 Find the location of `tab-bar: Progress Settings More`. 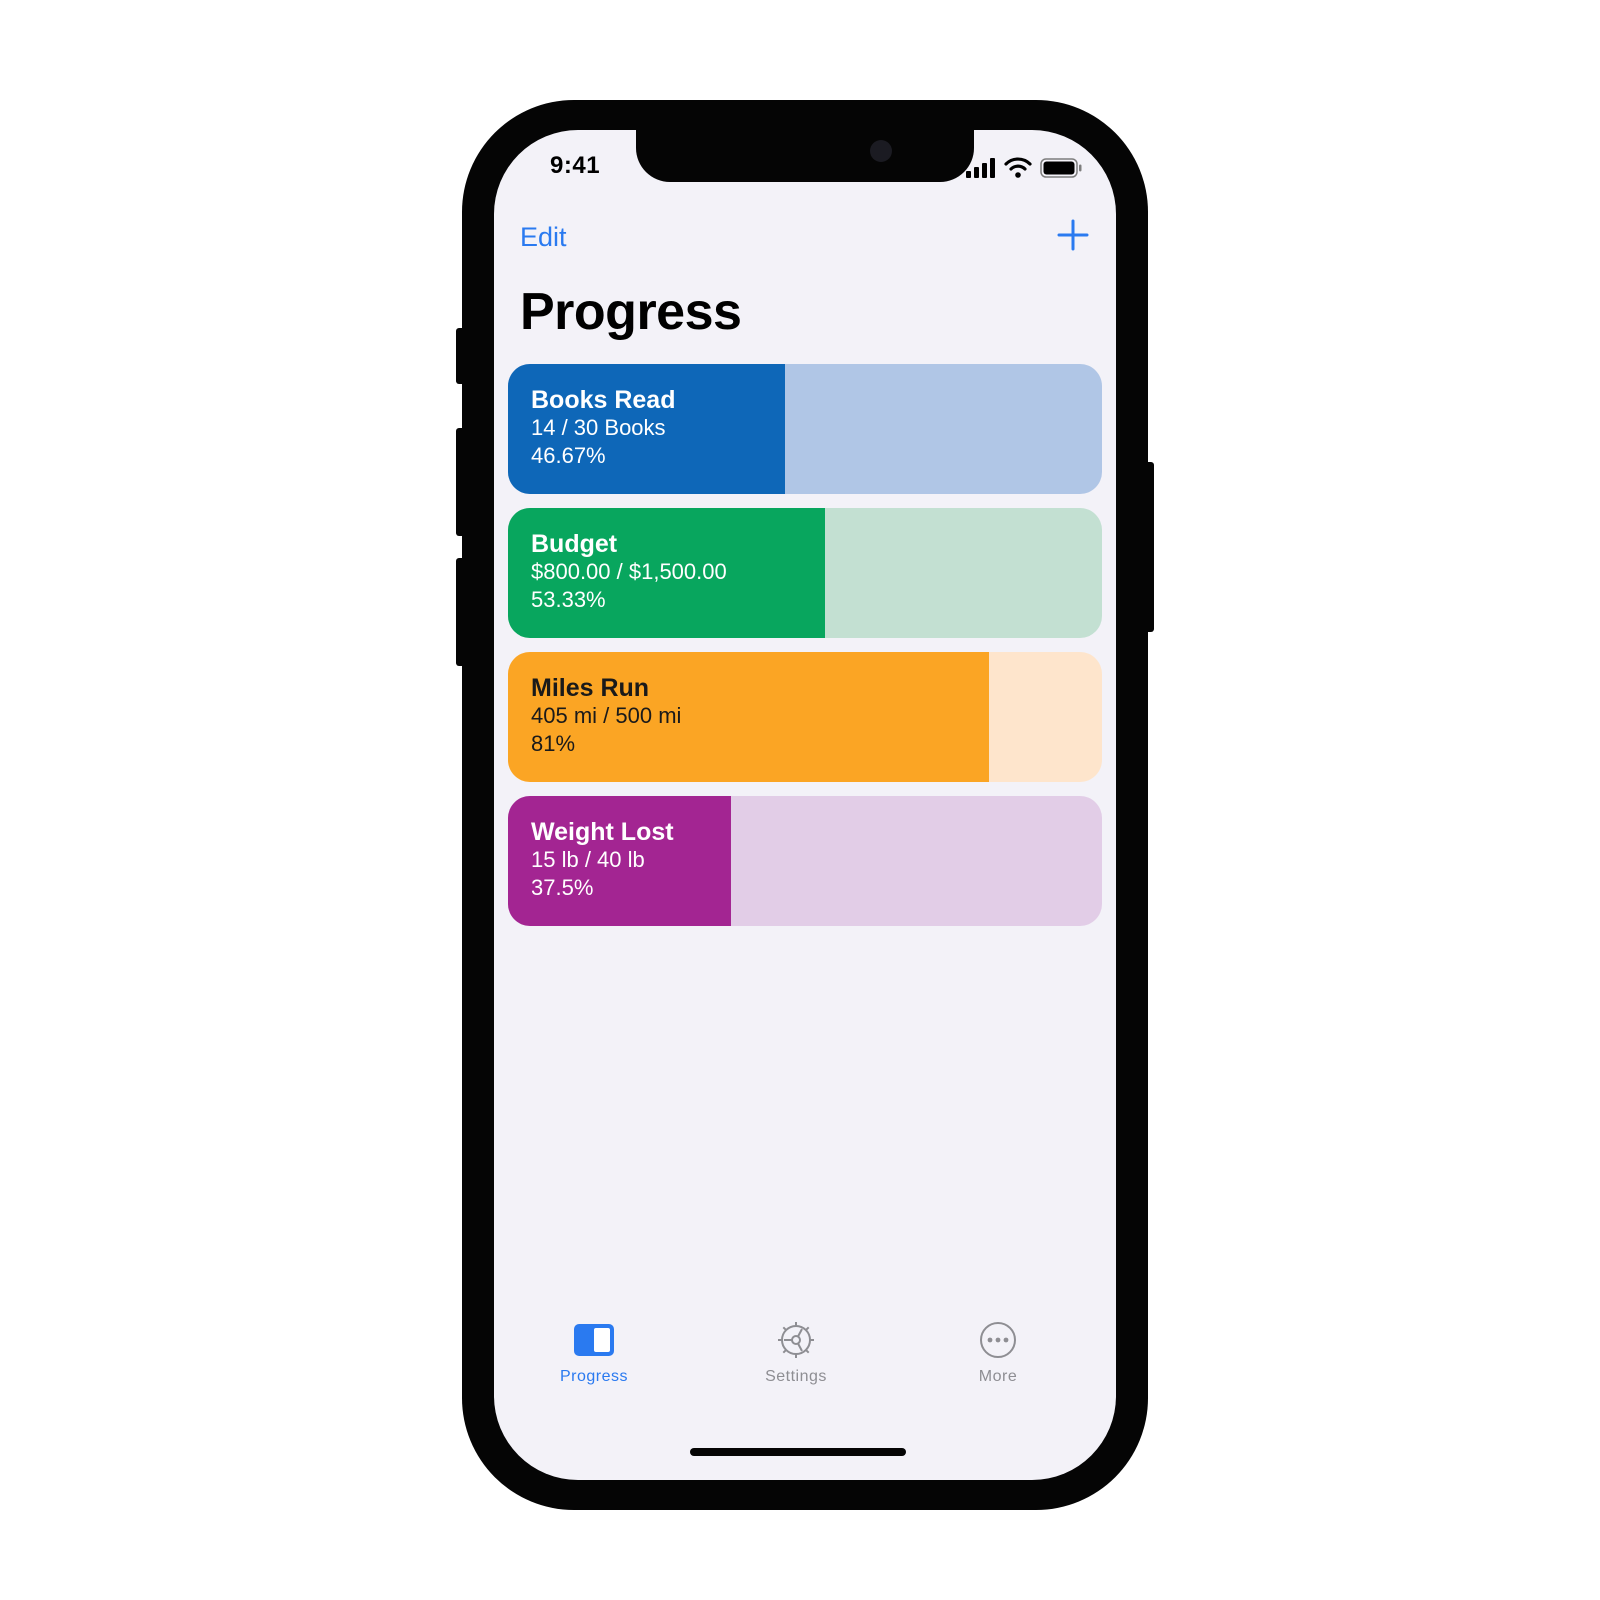

tab-bar: Progress Settings More is located at coordinates (805, 1363).